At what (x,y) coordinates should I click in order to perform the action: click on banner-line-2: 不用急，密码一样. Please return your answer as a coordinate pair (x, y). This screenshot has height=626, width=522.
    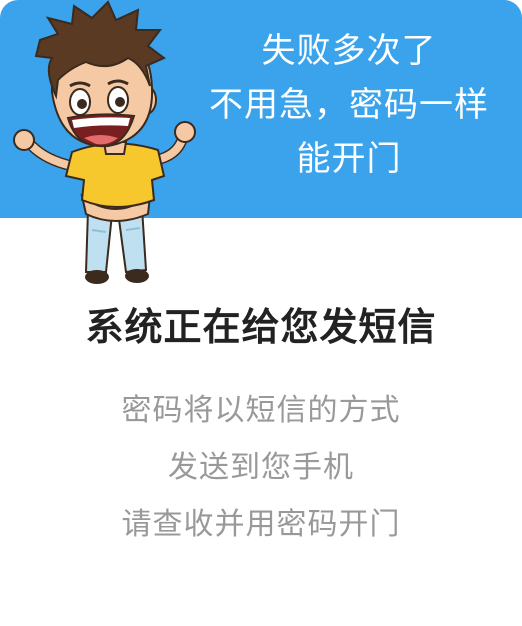
    Looking at the image, I should click on (349, 105).